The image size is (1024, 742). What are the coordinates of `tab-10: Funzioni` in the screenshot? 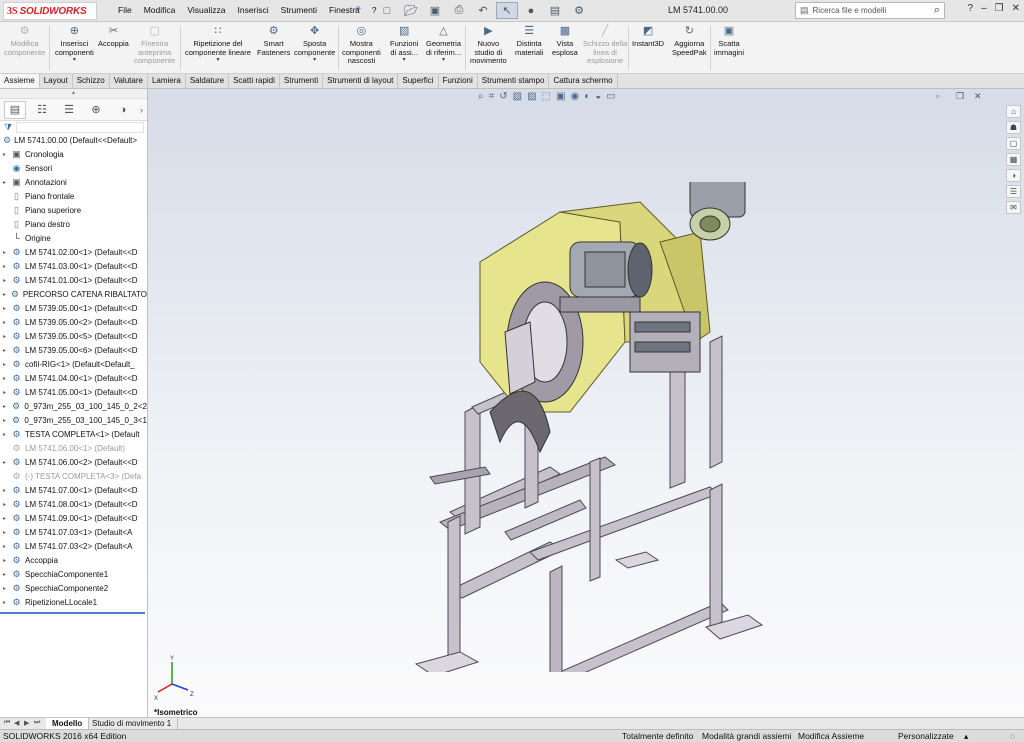 It's located at (458, 81).